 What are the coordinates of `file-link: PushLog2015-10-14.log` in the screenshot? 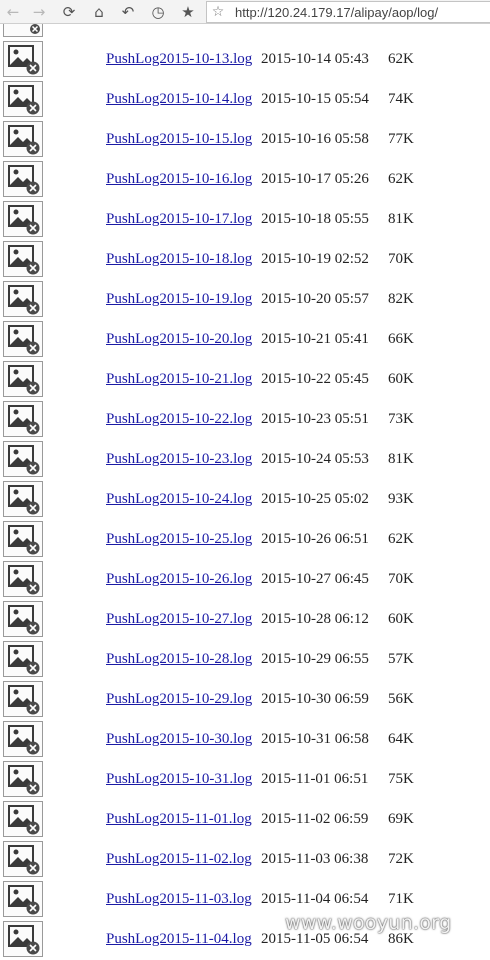 It's located at (179, 99).